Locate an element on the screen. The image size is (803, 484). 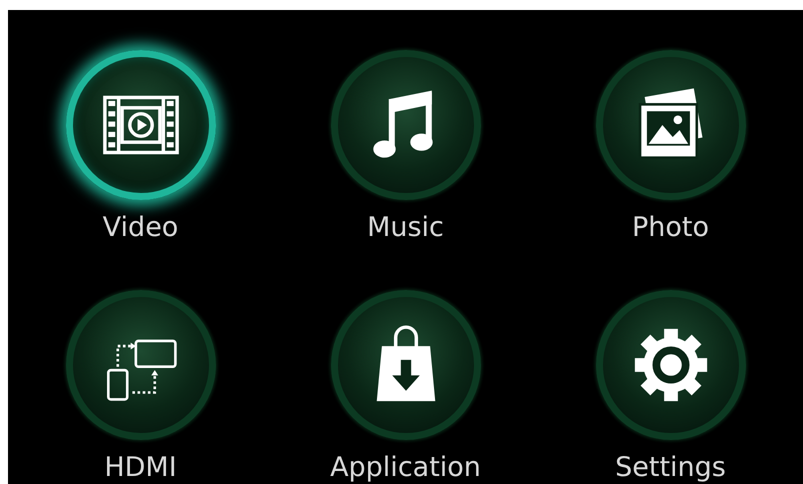
menu-label: Settings is located at coordinates (670, 467).